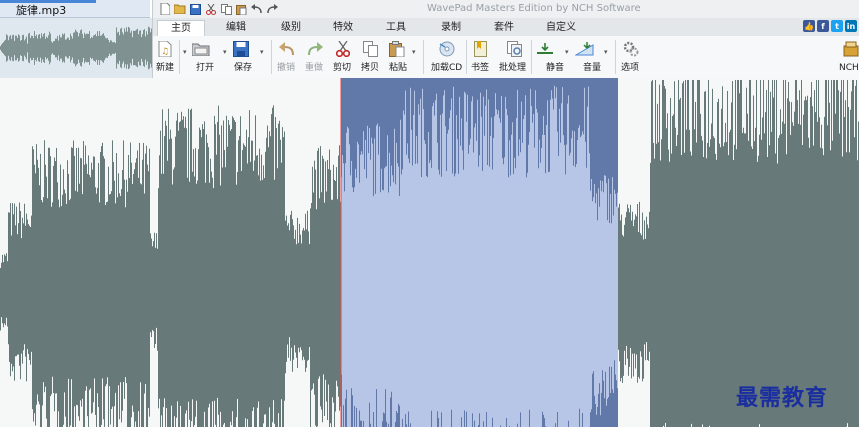 The width and height of the screenshot is (859, 427). I want to click on new-file-icon: ♫, so click(165, 49).